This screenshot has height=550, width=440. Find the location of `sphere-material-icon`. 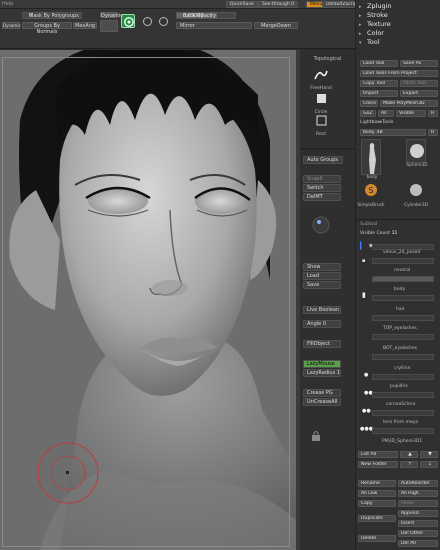

sphere-material-icon is located at coordinates (321, 225).